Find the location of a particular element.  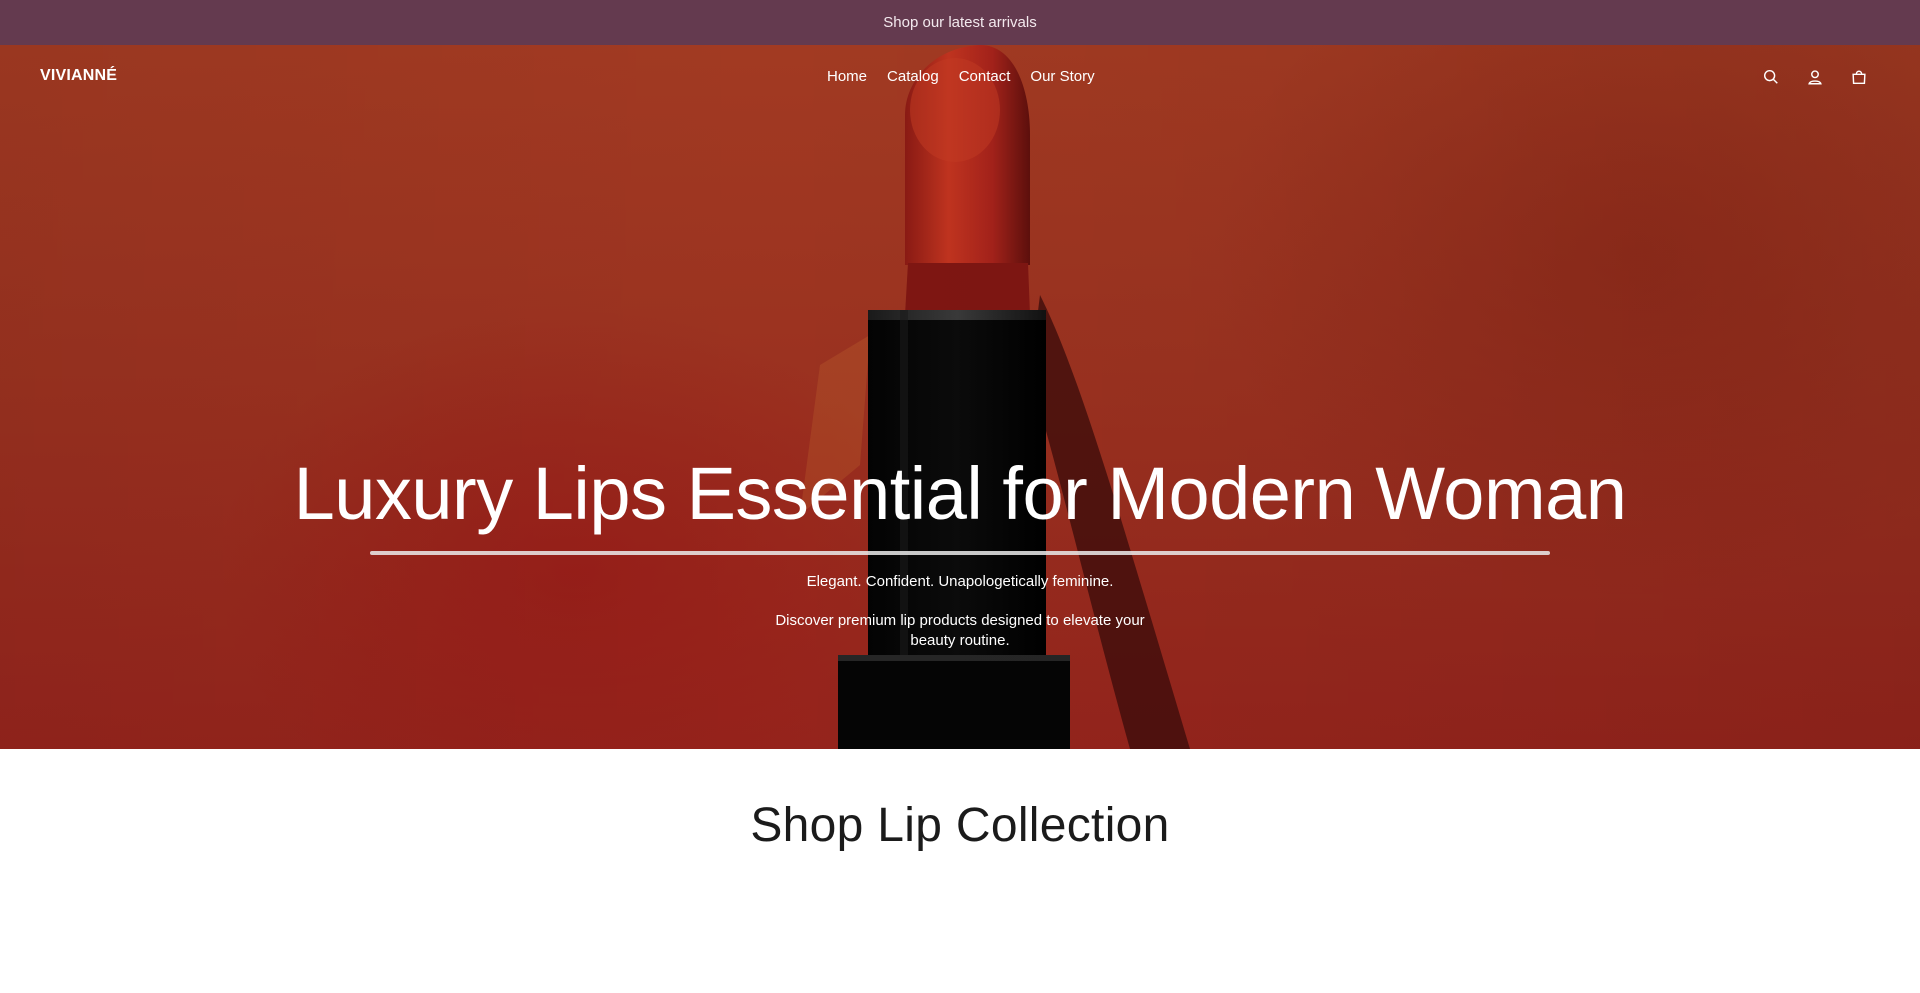

nav-item-contact: Contact is located at coordinates (985, 76).